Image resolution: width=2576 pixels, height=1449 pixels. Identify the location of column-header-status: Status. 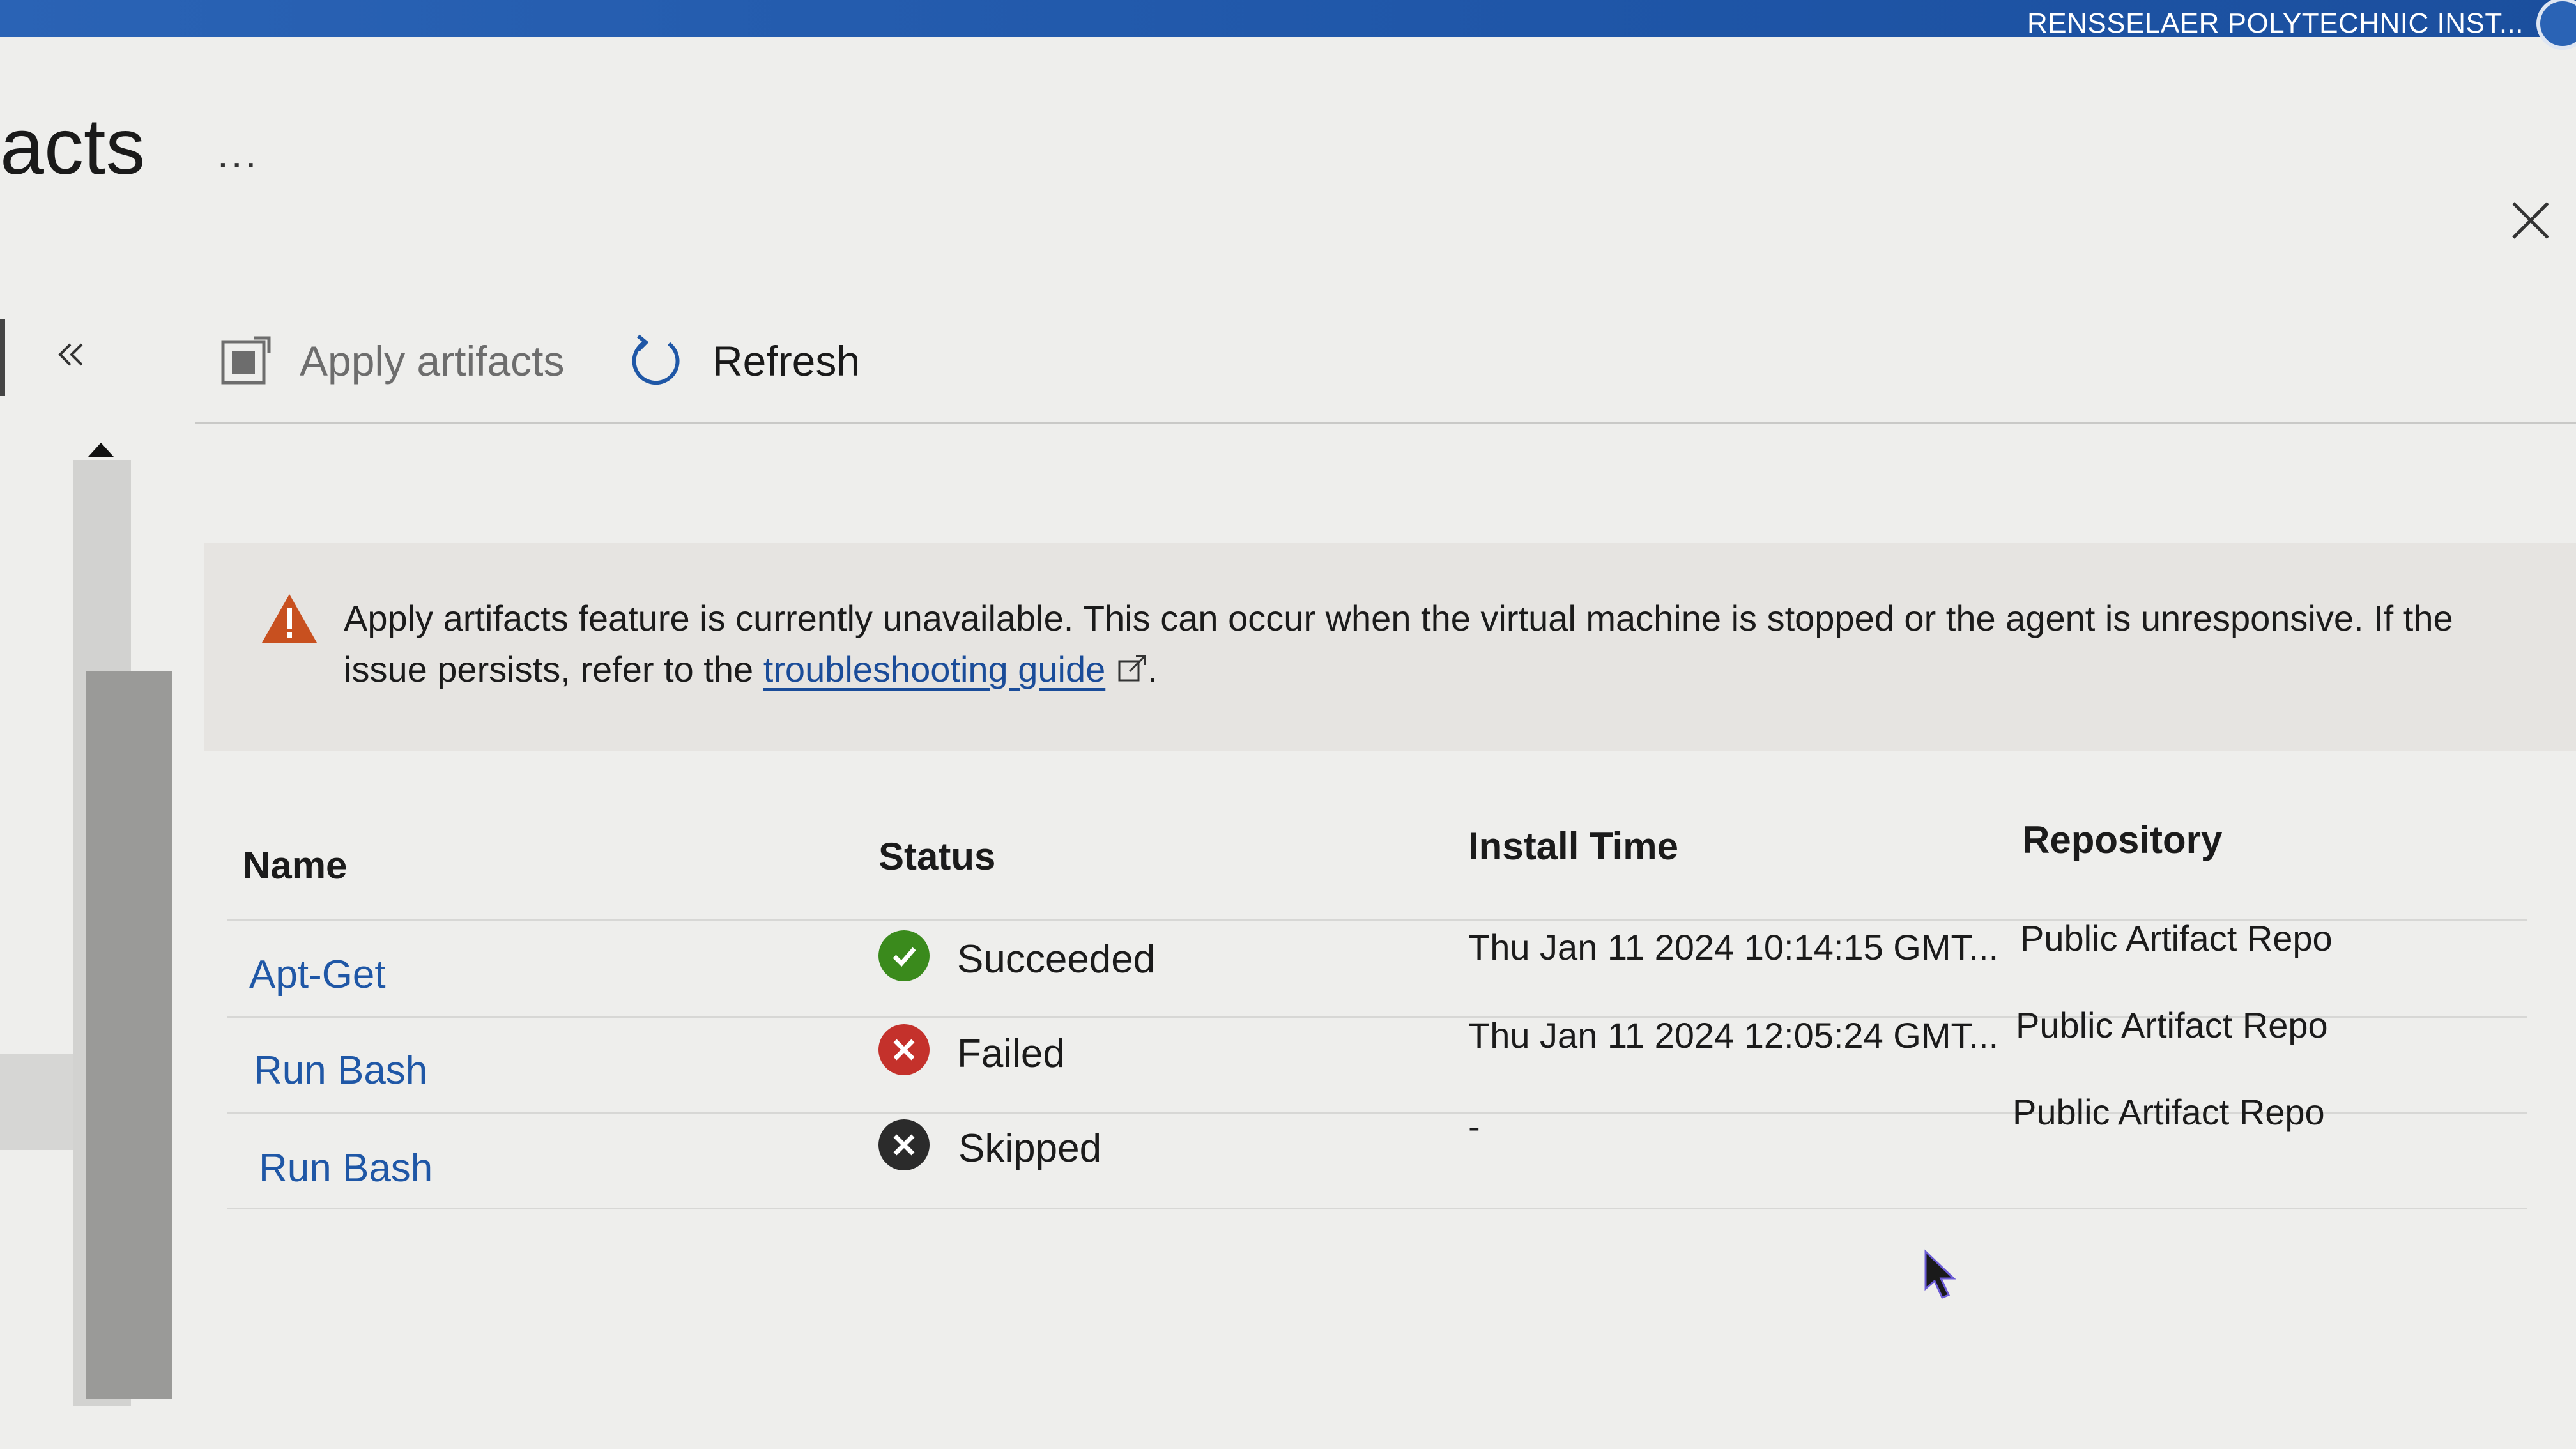
(936, 856).